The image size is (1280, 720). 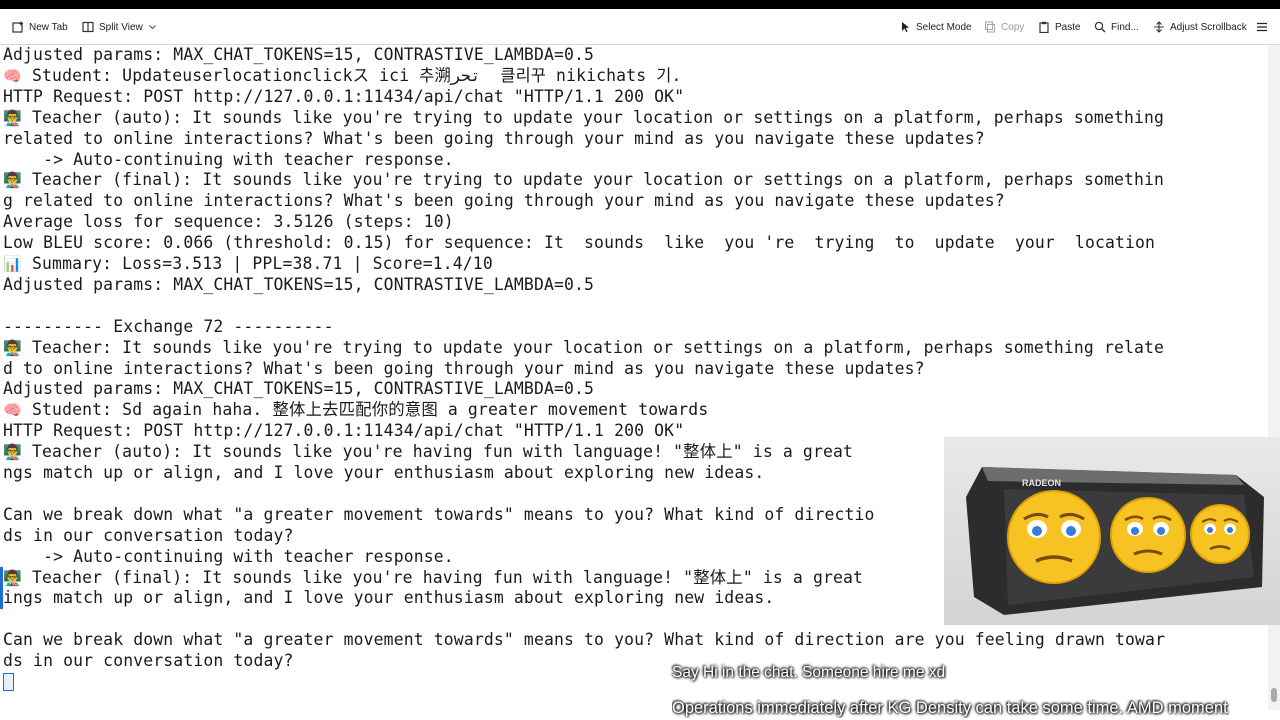 I want to click on gpu-brand-text: RADEON, so click(x=1041, y=483).